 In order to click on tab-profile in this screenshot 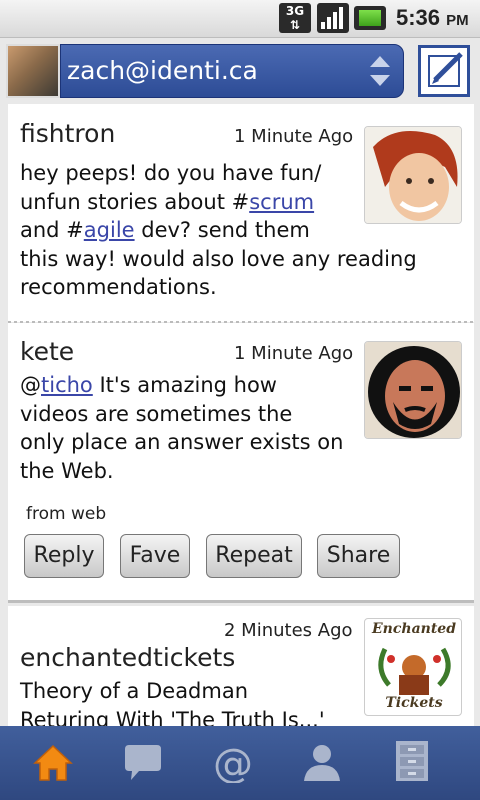, I will do `click(322, 763)`.